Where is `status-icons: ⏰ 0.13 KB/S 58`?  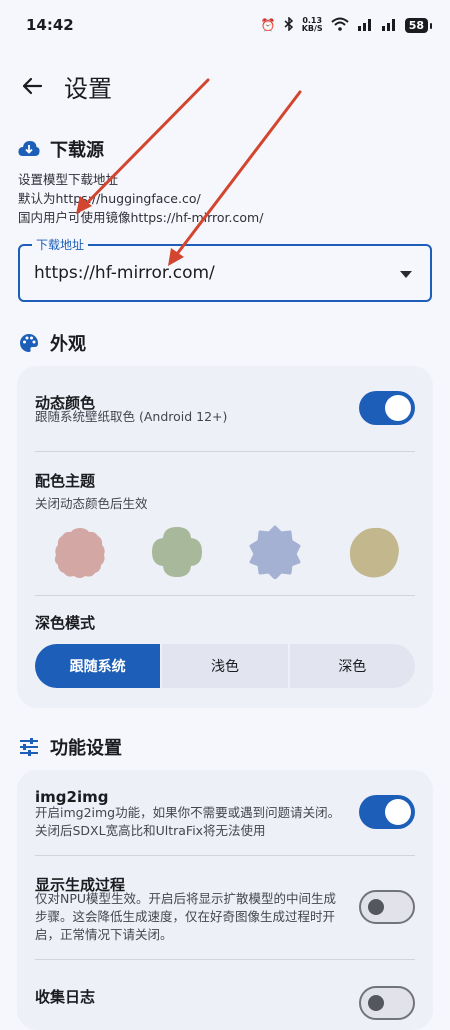
status-icons: ⏰ 0.13 KB/S 58 is located at coordinates (346, 24).